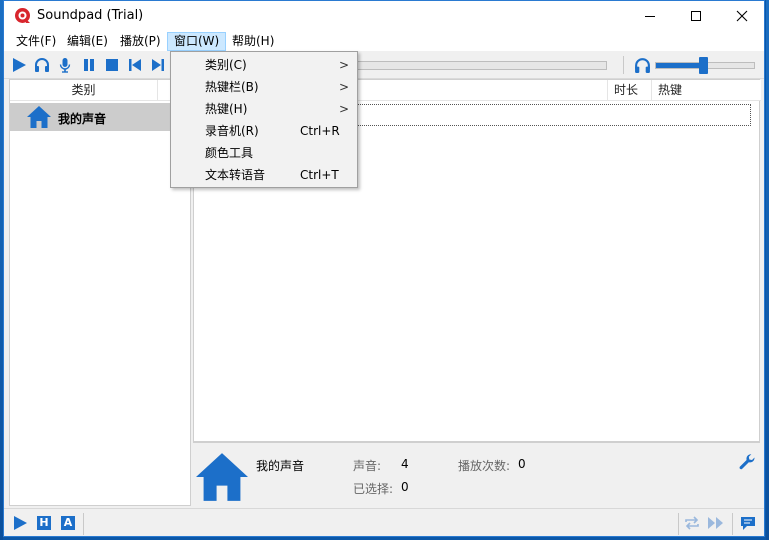  What do you see at coordinates (706, 90) in the screenshot?
I see `hotkey-column-header: 热键` at bounding box center [706, 90].